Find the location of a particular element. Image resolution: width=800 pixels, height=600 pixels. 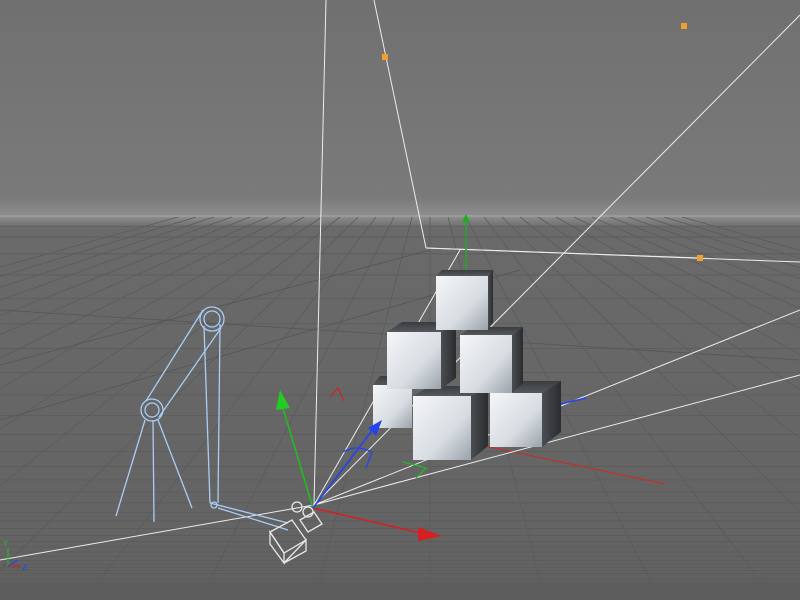

world-axis-z-label: Z is located at coordinates (25, 567).